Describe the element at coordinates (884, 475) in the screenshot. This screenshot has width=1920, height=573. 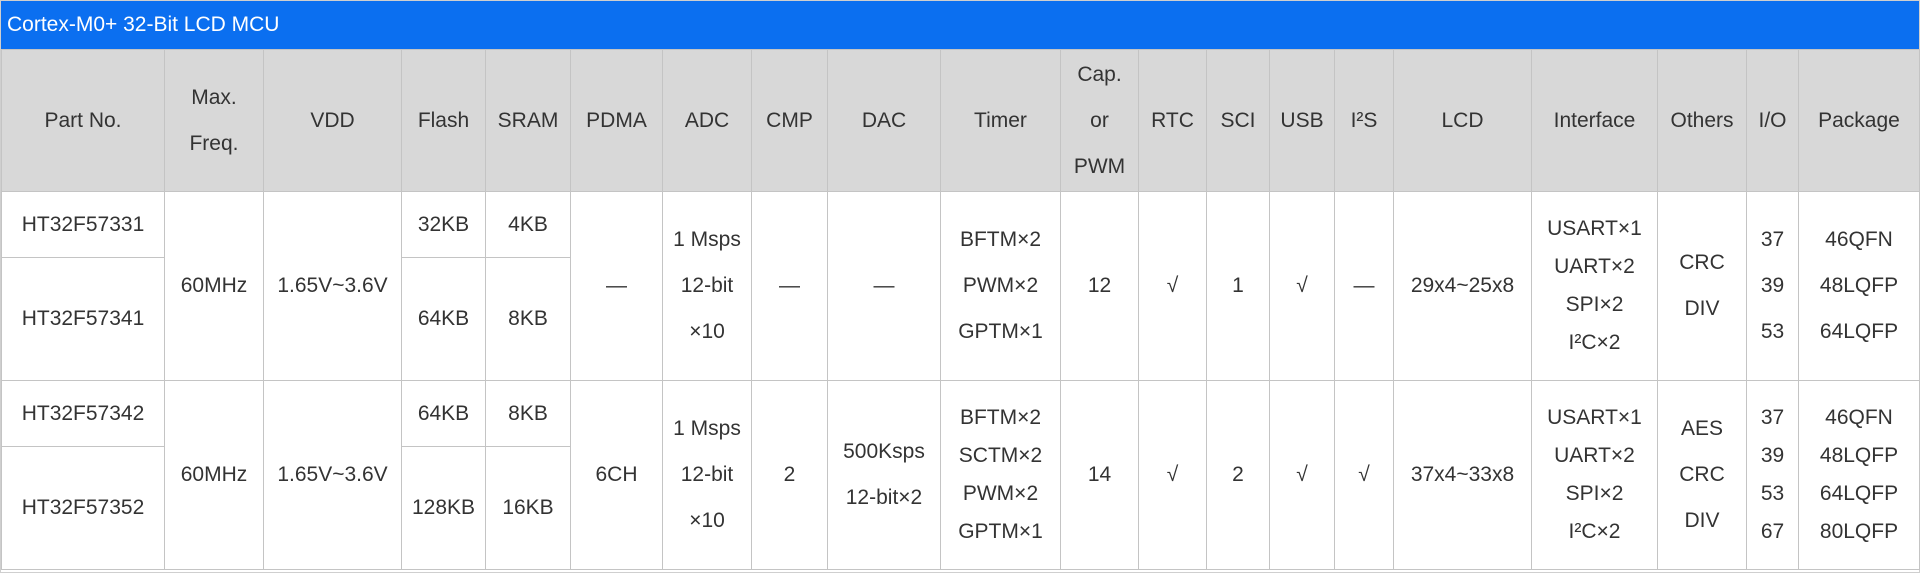
I see `dac-cell: 500Ksps 12-bit×2` at that location.